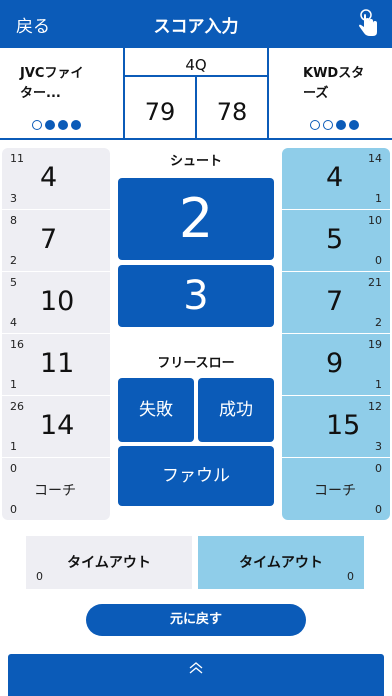 The height and width of the screenshot is (696, 392). What do you see at coordinates (375, 220) in the screenshot?
I see `player-points: 10` at bounding box center [375, 220].